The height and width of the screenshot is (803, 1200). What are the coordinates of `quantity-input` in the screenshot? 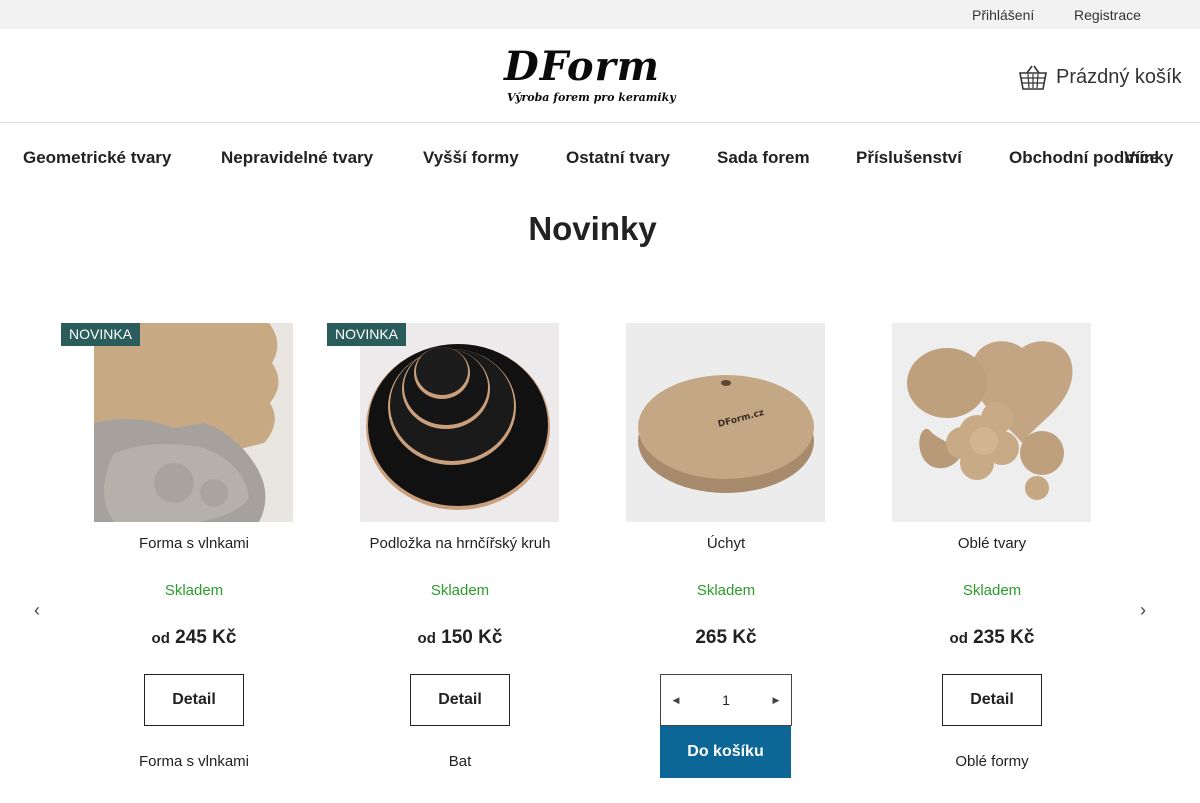 It's located at (726, 700).